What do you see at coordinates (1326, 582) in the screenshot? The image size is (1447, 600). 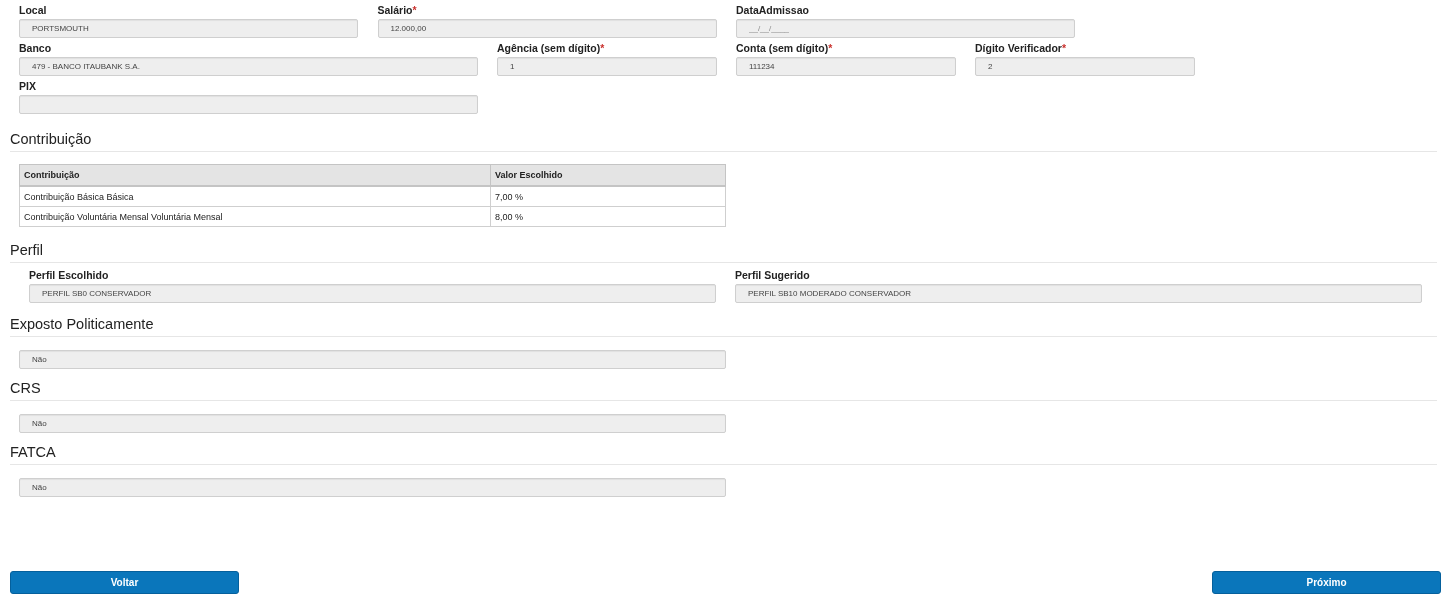 I see `next-button: Próximo` at bounding box center [1326, 582].